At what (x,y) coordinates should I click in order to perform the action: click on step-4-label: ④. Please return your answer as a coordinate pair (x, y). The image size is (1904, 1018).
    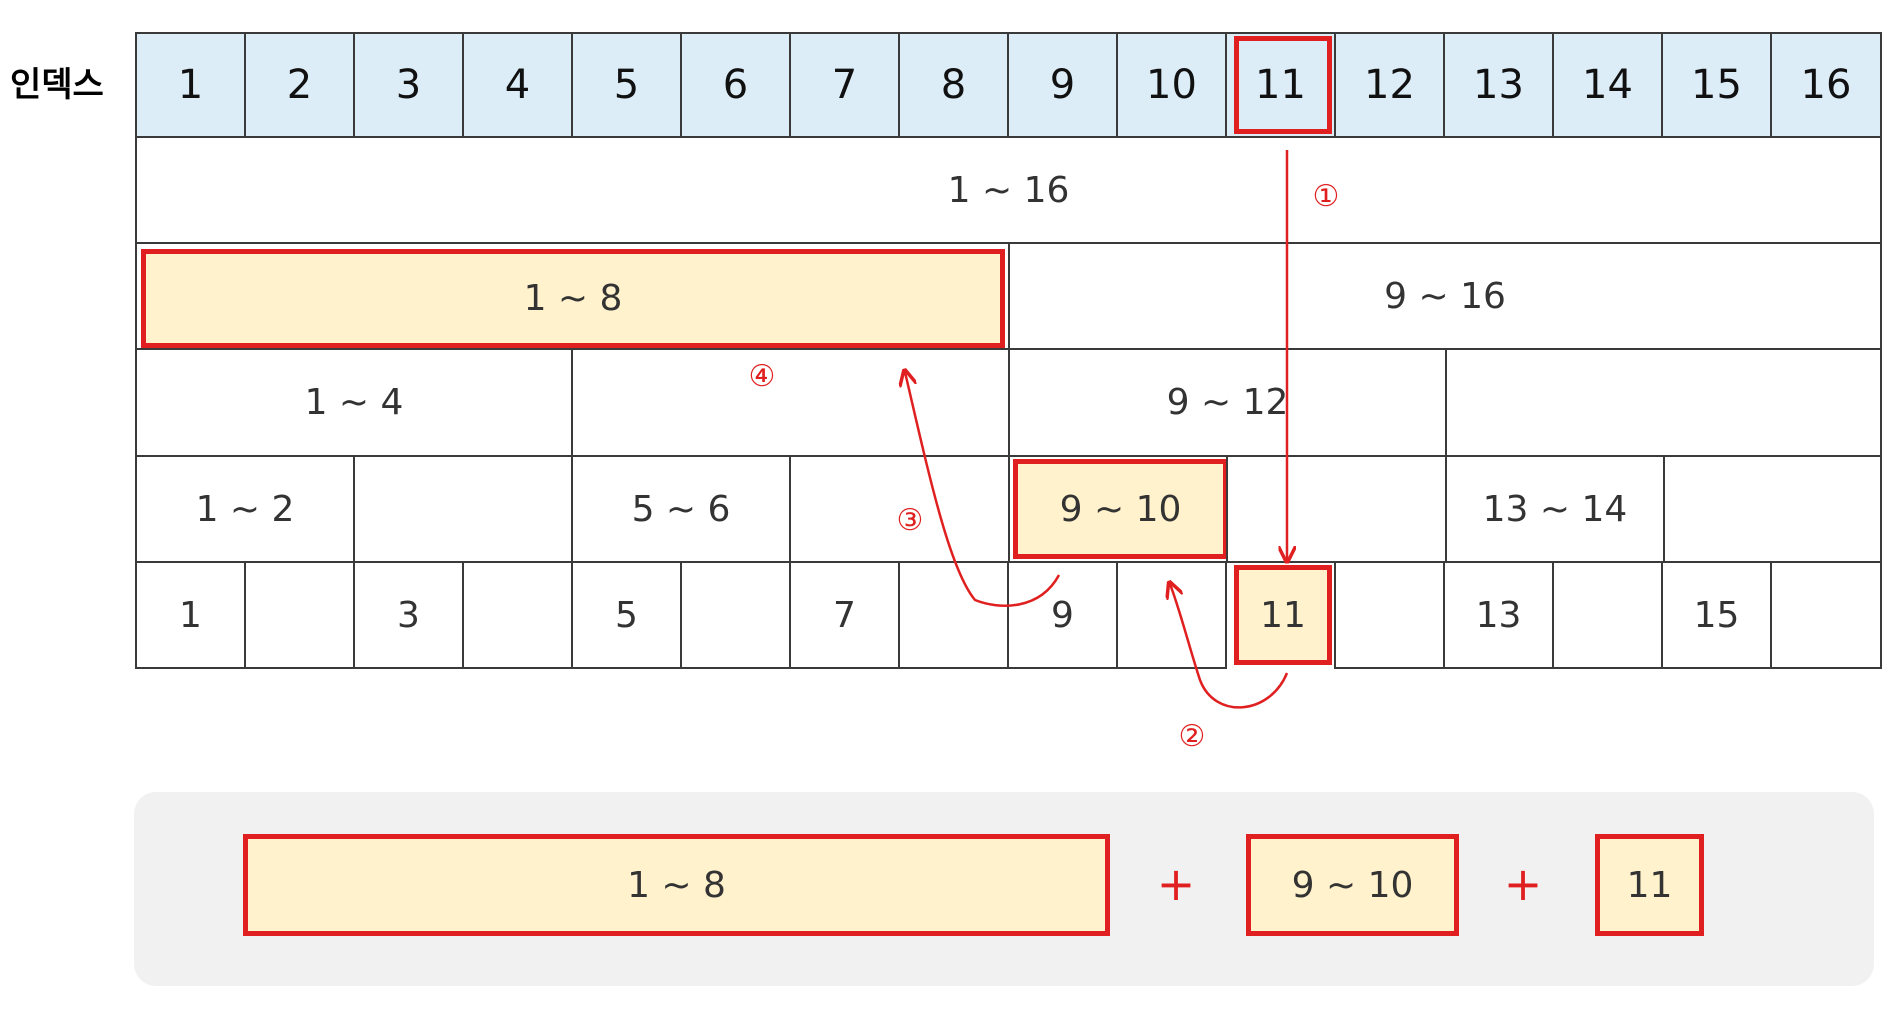
    Looking at the image, I should click on (762, 376).